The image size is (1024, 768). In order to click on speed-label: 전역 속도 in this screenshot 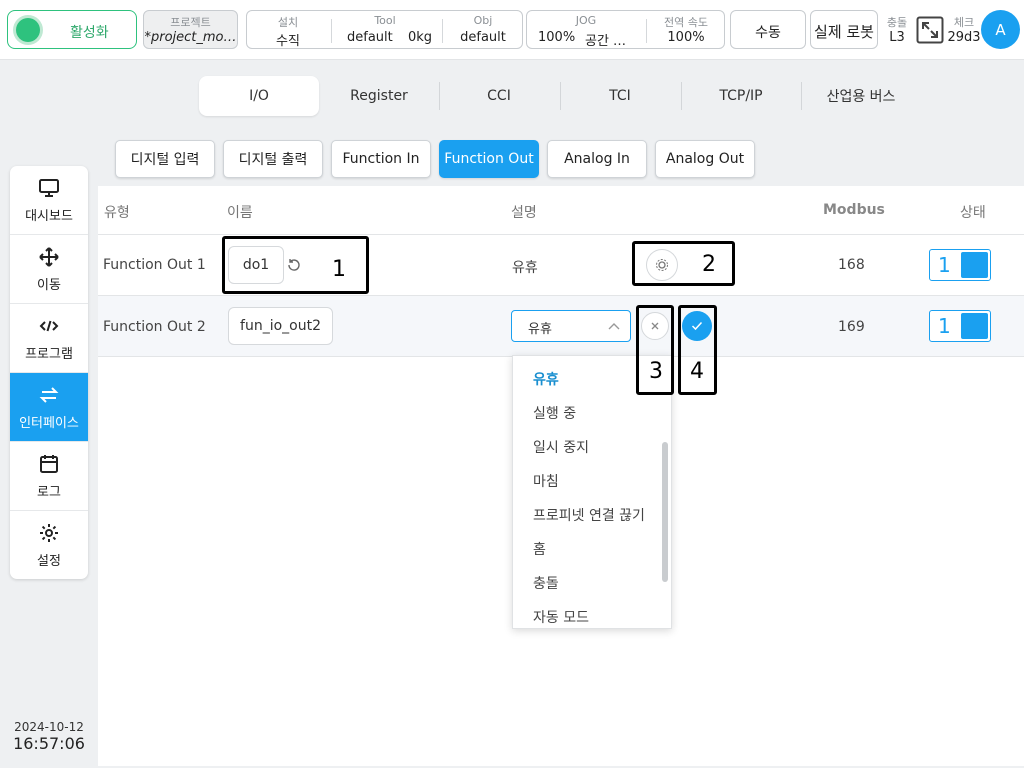, I will do `click(686, 22)`.